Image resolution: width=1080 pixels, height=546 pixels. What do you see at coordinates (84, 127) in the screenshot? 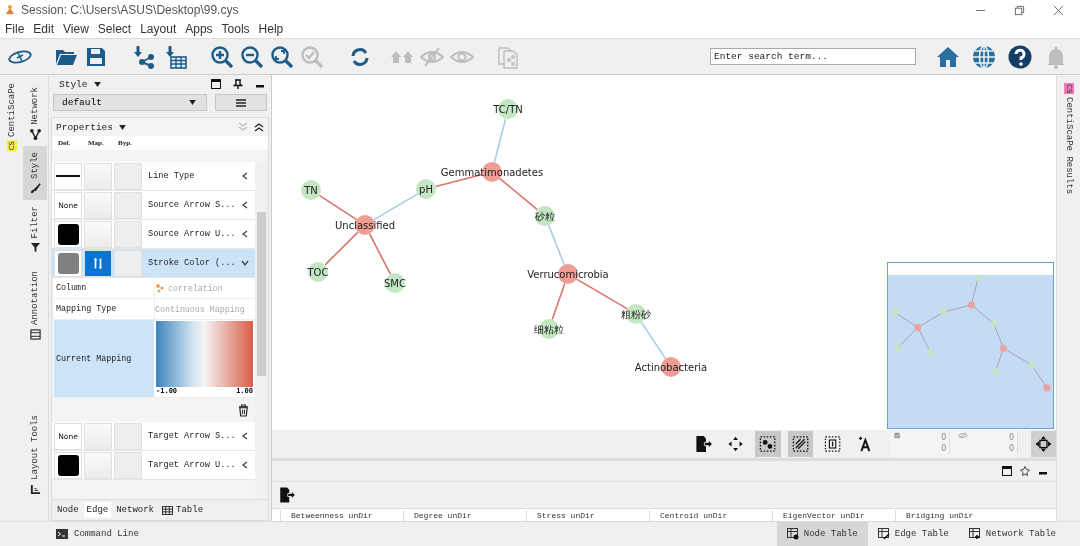
I see `section-title: Properties` at bounding box center [84, 127].